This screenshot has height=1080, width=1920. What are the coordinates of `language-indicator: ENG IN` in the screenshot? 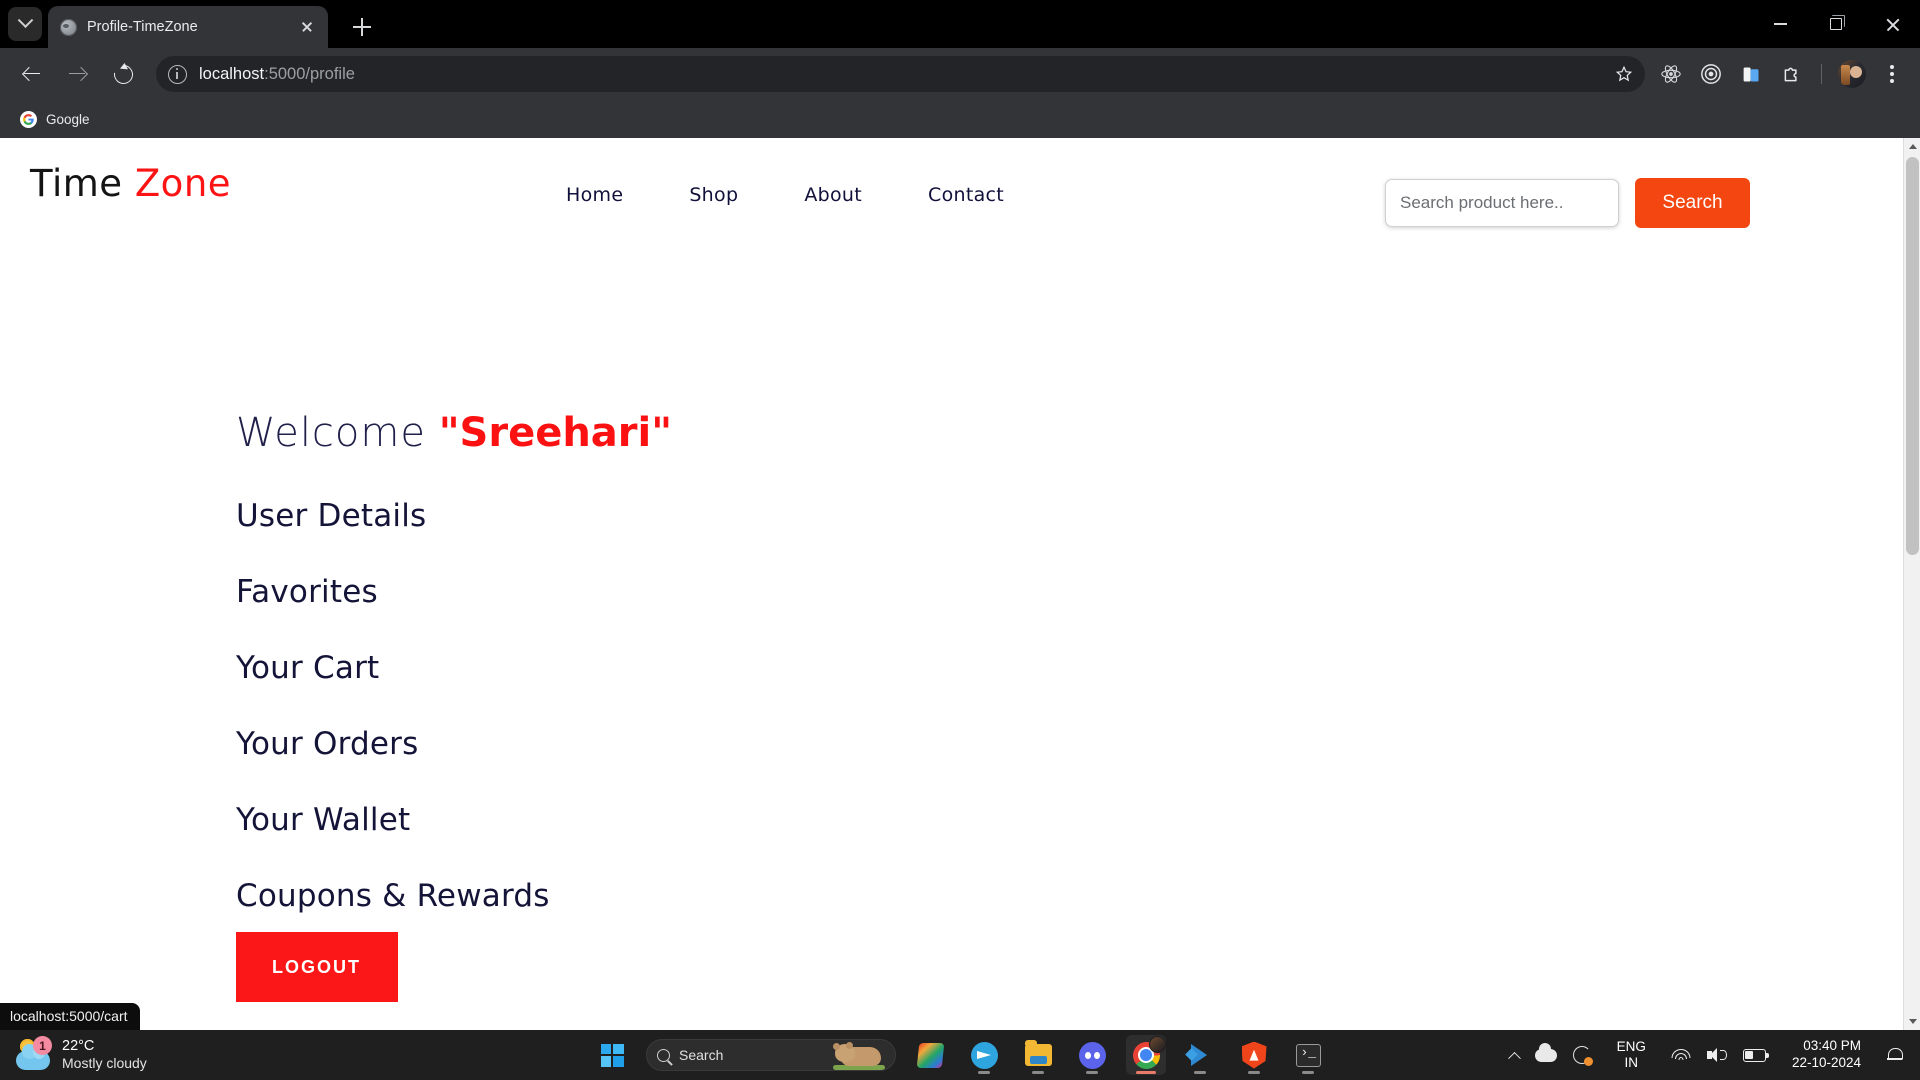 It's located at (1631, 1055).